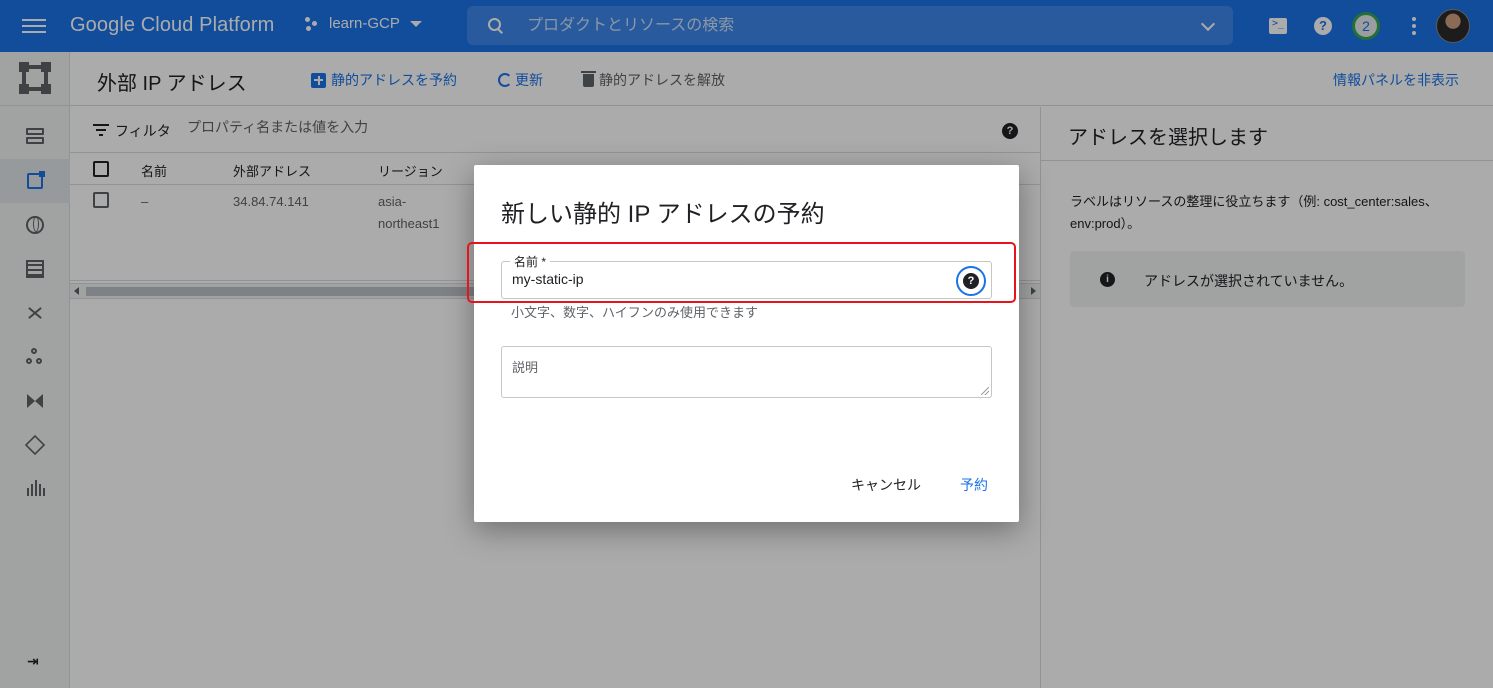 This screenshot has height=688, width=1493. I want to click on name-help-button: ?, so click(971, 281).